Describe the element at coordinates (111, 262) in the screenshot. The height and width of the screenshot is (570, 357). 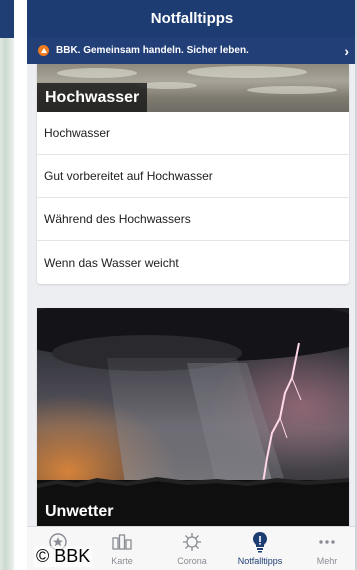
I see `list-item-label: Wenn das Wasser weicht` at that location.